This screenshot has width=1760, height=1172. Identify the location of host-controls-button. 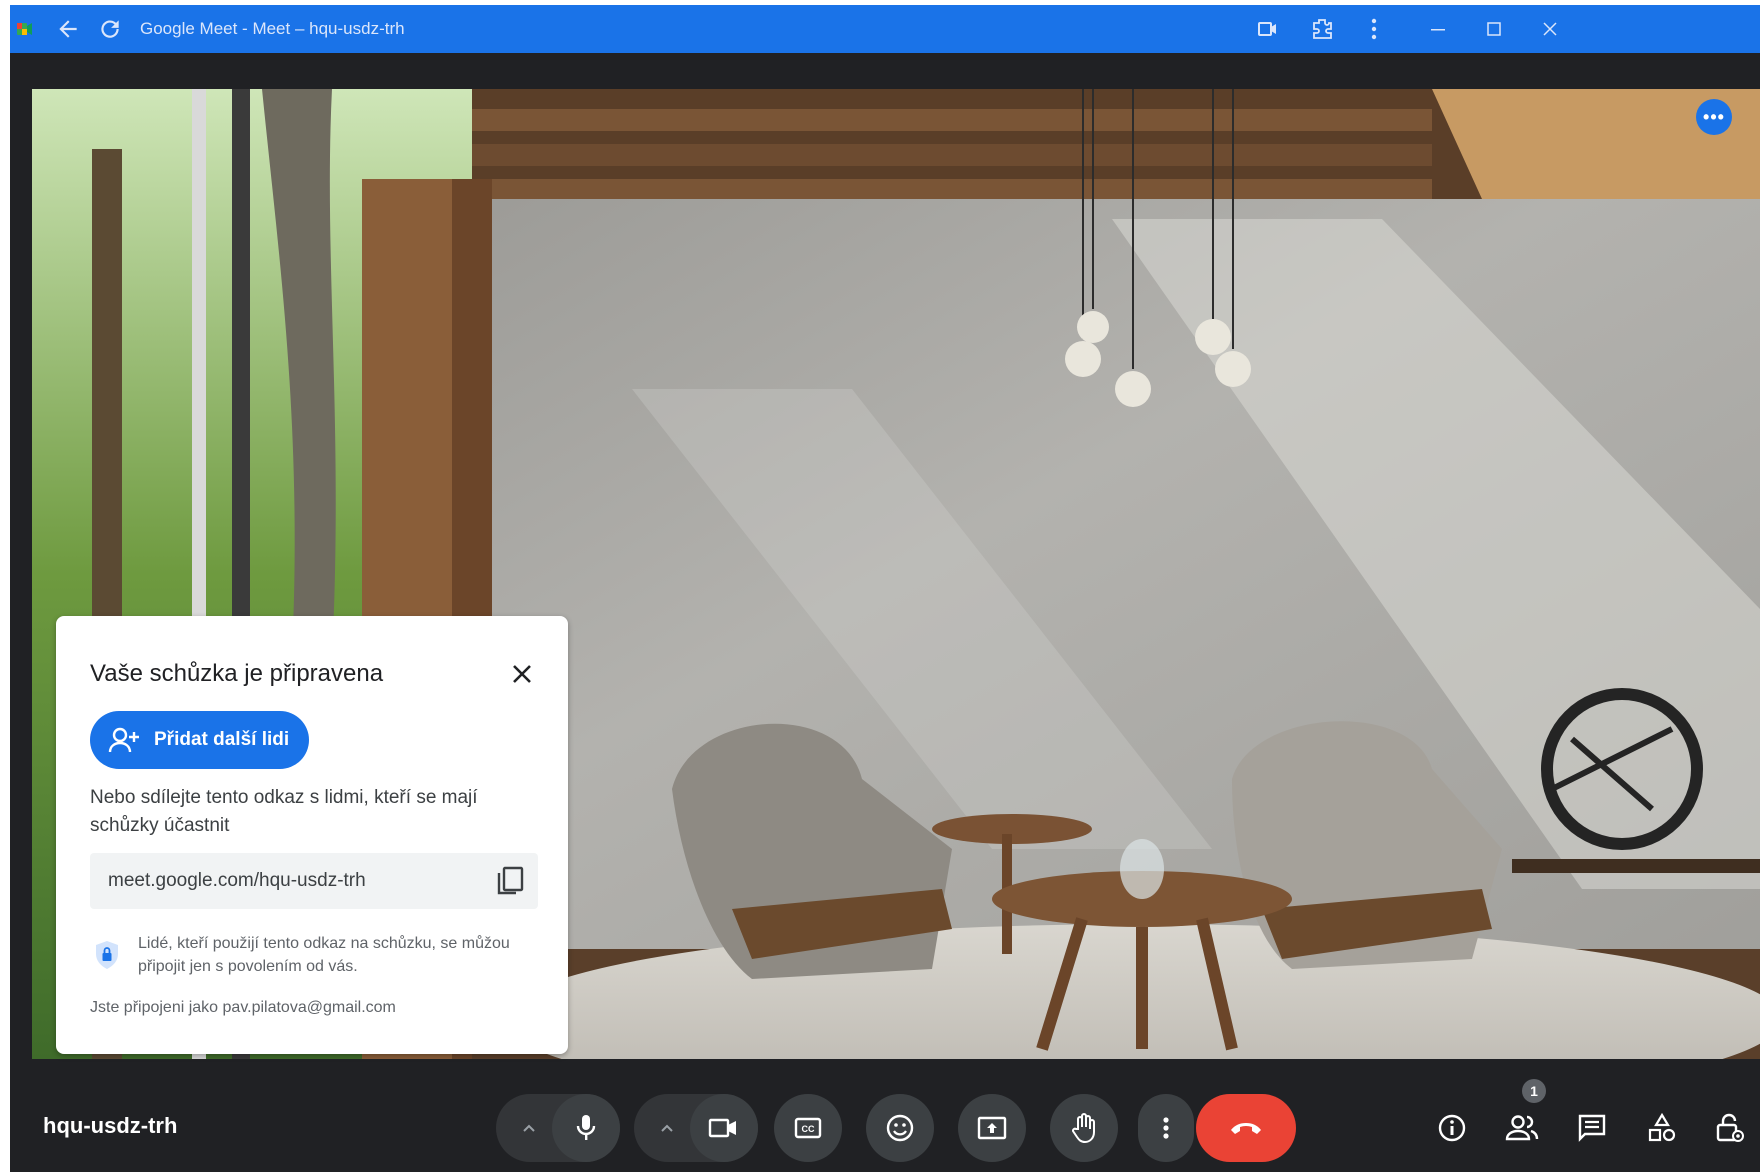
(1730, 1128).